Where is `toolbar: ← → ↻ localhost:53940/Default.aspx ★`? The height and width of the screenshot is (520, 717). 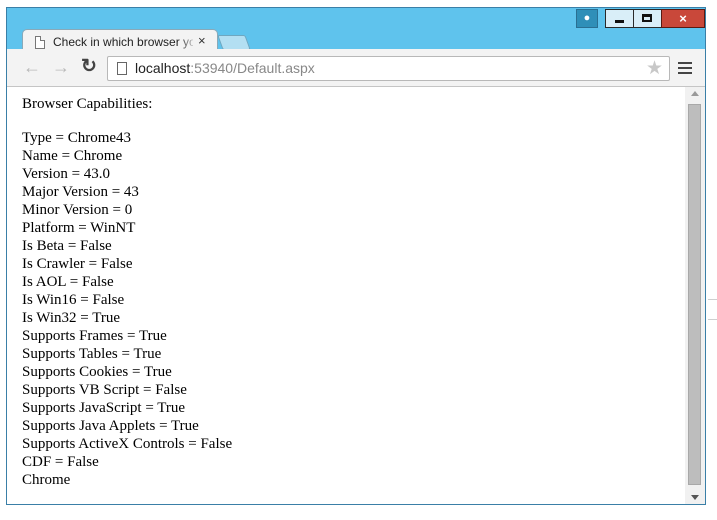 toolbar: ← → ↻ localhost:53940/Default.aspx ★ is located at coordinates (356, 68).